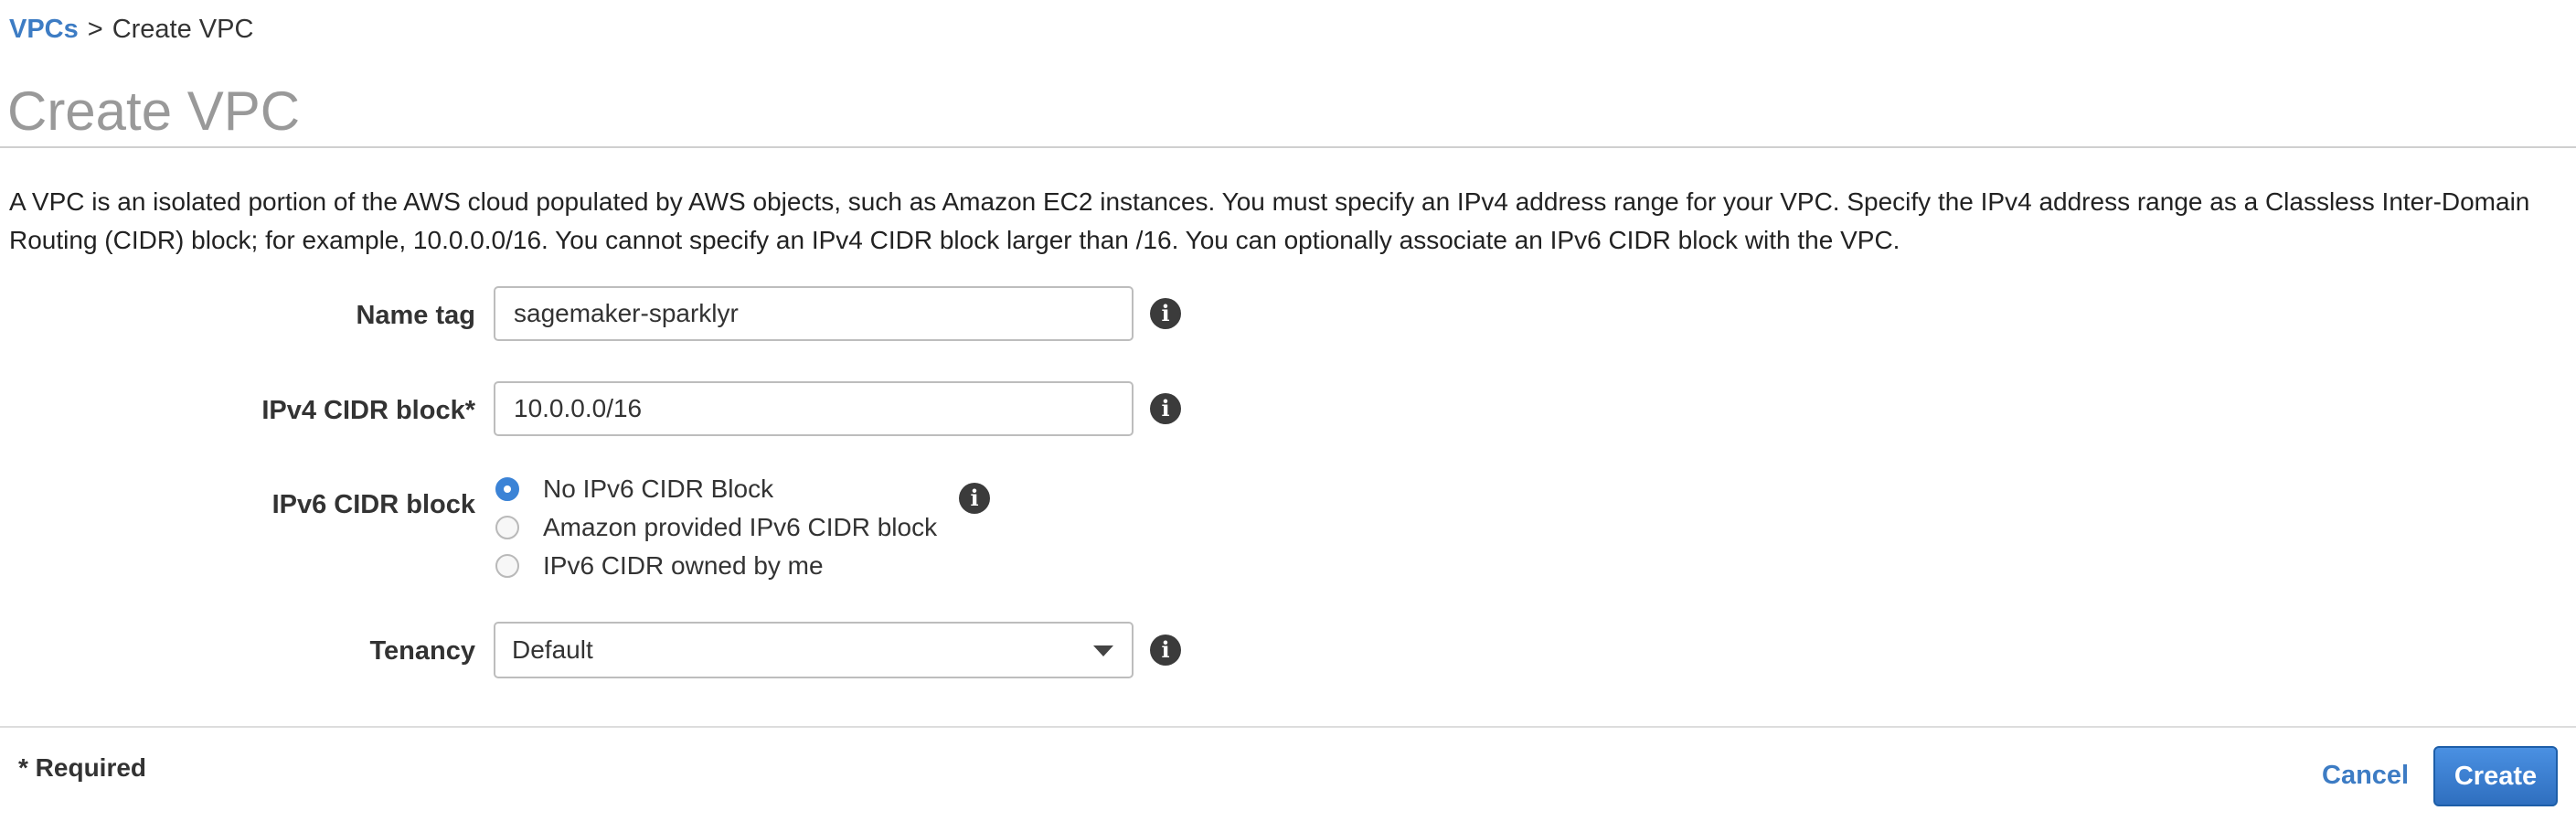 Image resolution: width=2576 pixels, height=832 pixels. I want to click on radio-button-selected, so click(507, 489).